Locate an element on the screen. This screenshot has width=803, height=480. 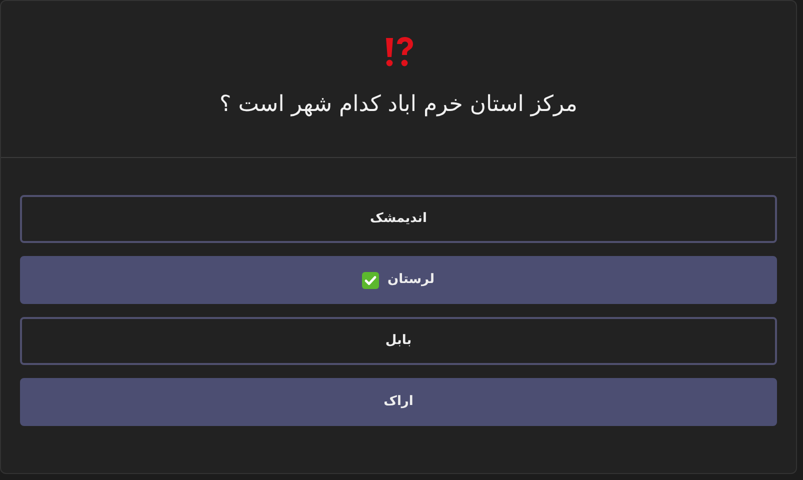
answer-option: اراک is located at coordinates (398, 402).